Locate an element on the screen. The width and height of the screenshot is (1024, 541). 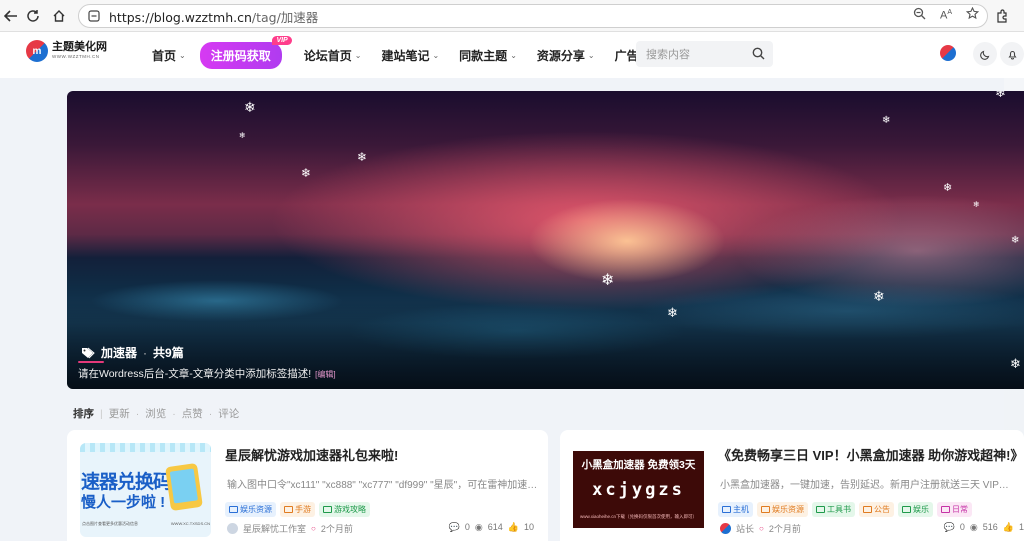
sort-option-views: 浏览 is located at coordinates (155, 413).